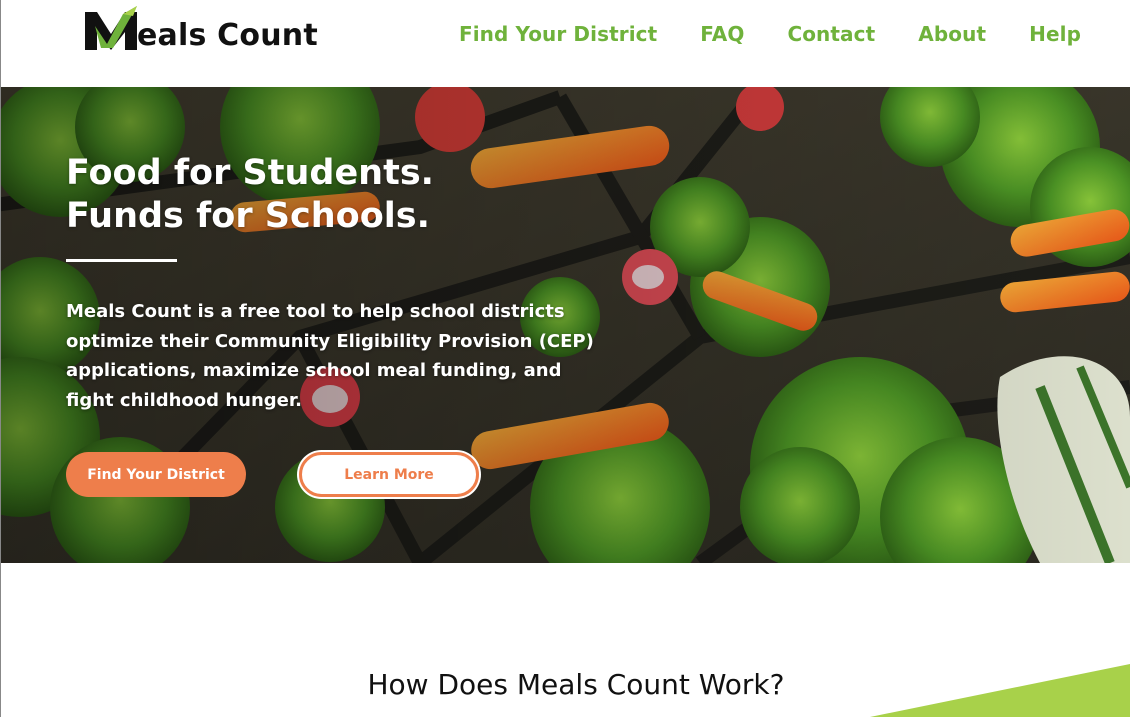  What do you see at coordinates (576, 684) in the screenshot?
I see `how-it-works-title: How Does Meals Count Work?` at bounding box center [576, 684].